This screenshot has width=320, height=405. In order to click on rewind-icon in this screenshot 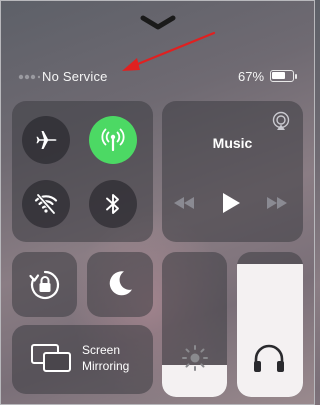, I will do `click(184, 203)`.